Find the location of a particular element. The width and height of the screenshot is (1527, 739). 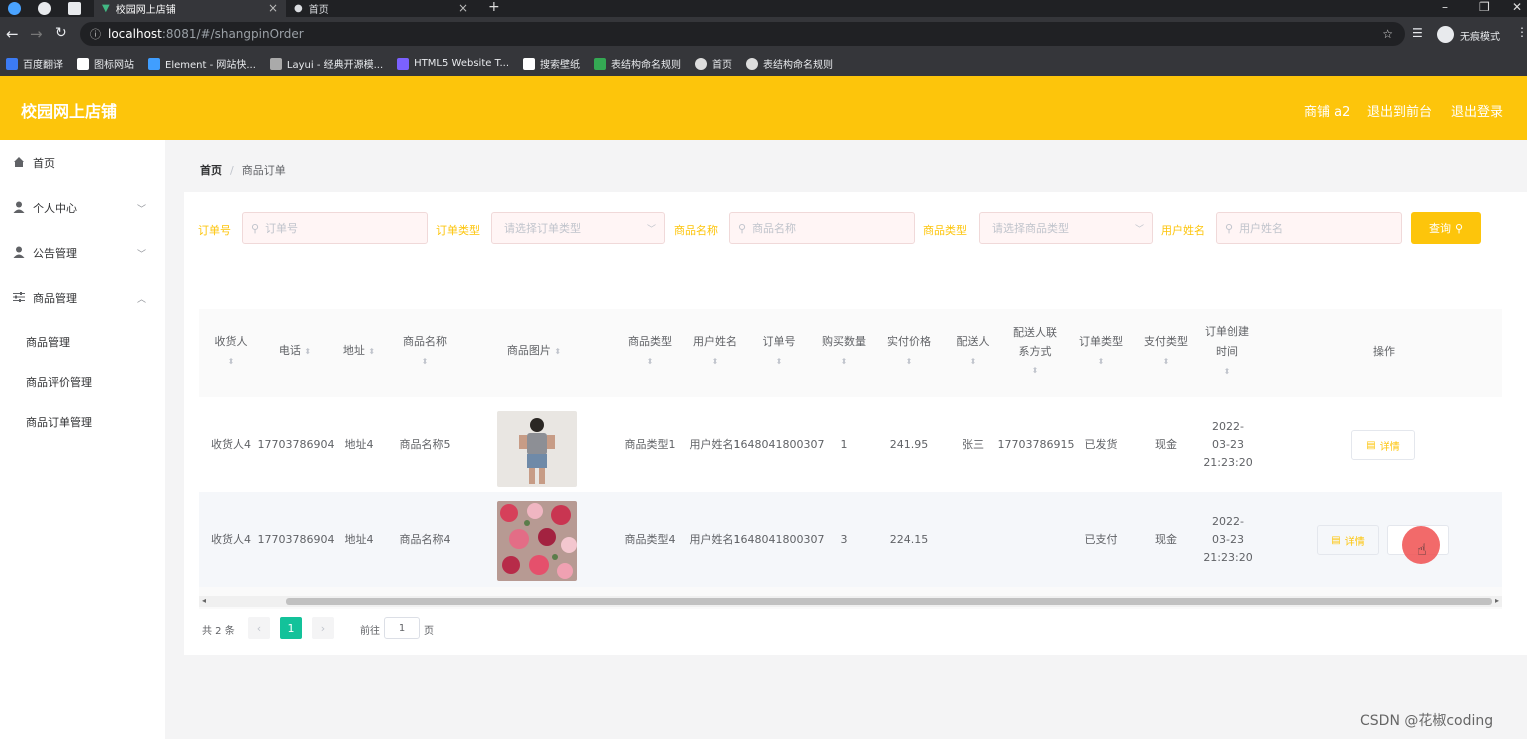

next-page-button: › is located at coordinates (323, 628).